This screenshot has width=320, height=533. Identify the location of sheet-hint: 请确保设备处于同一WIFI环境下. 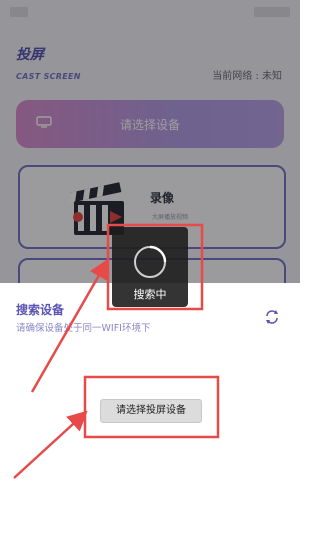
(83, 328).